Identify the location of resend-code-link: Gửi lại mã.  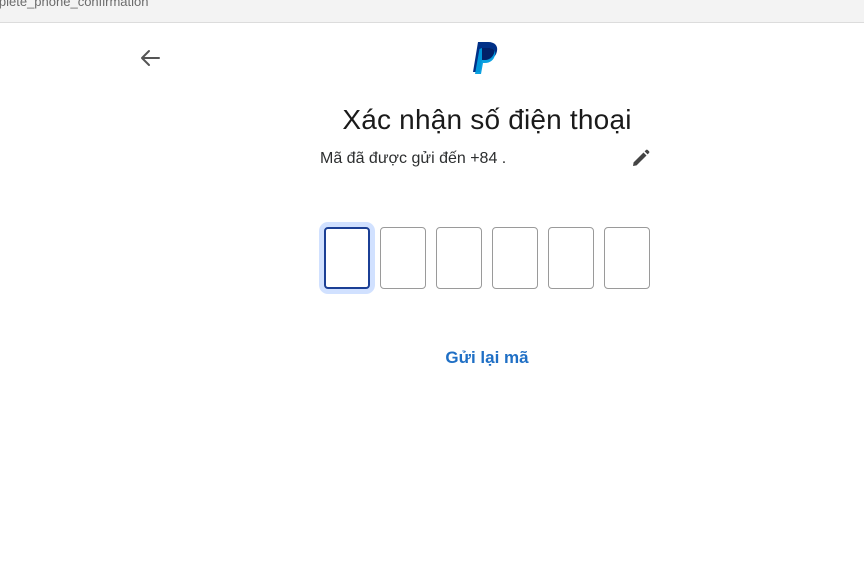
(432, 358).